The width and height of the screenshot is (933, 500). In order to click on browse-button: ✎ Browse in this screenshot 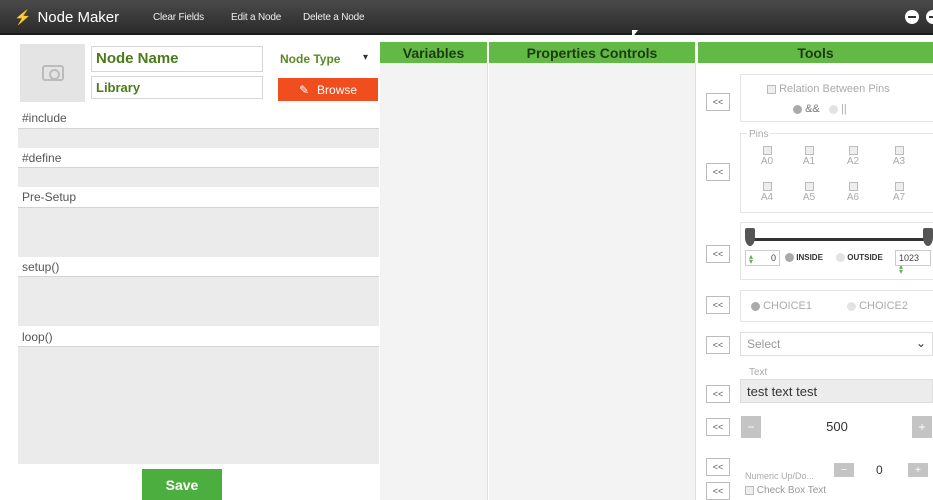, I will do `click(328, 89)`.